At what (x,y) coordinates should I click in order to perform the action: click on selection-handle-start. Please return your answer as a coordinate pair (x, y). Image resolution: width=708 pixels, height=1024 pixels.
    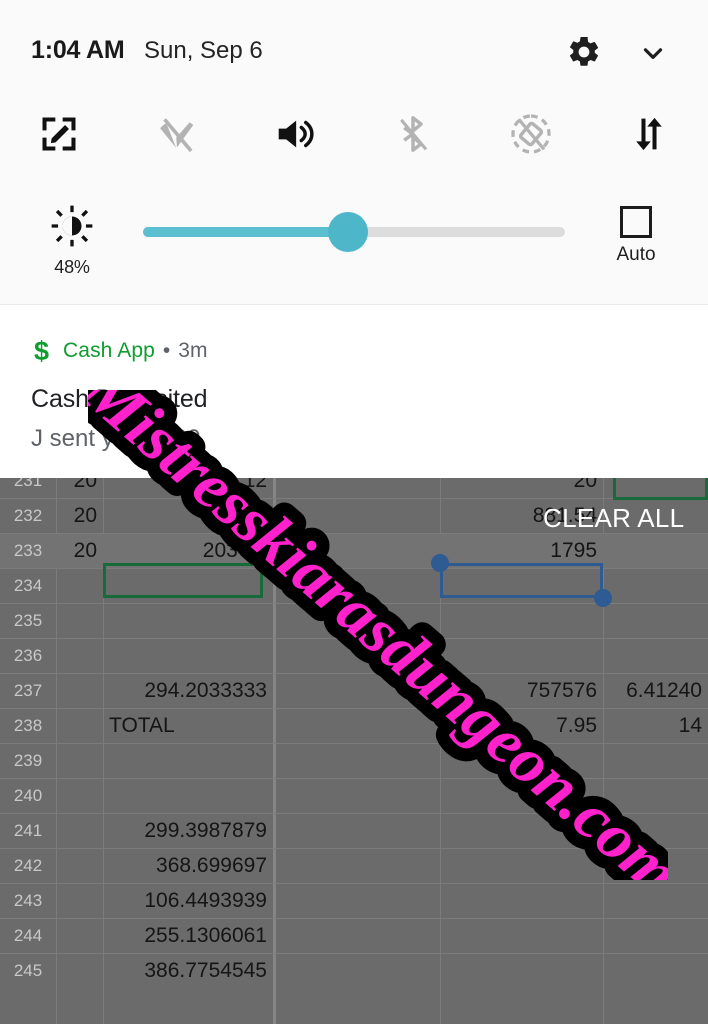
    Looking at the image, I should click on (440, 563).